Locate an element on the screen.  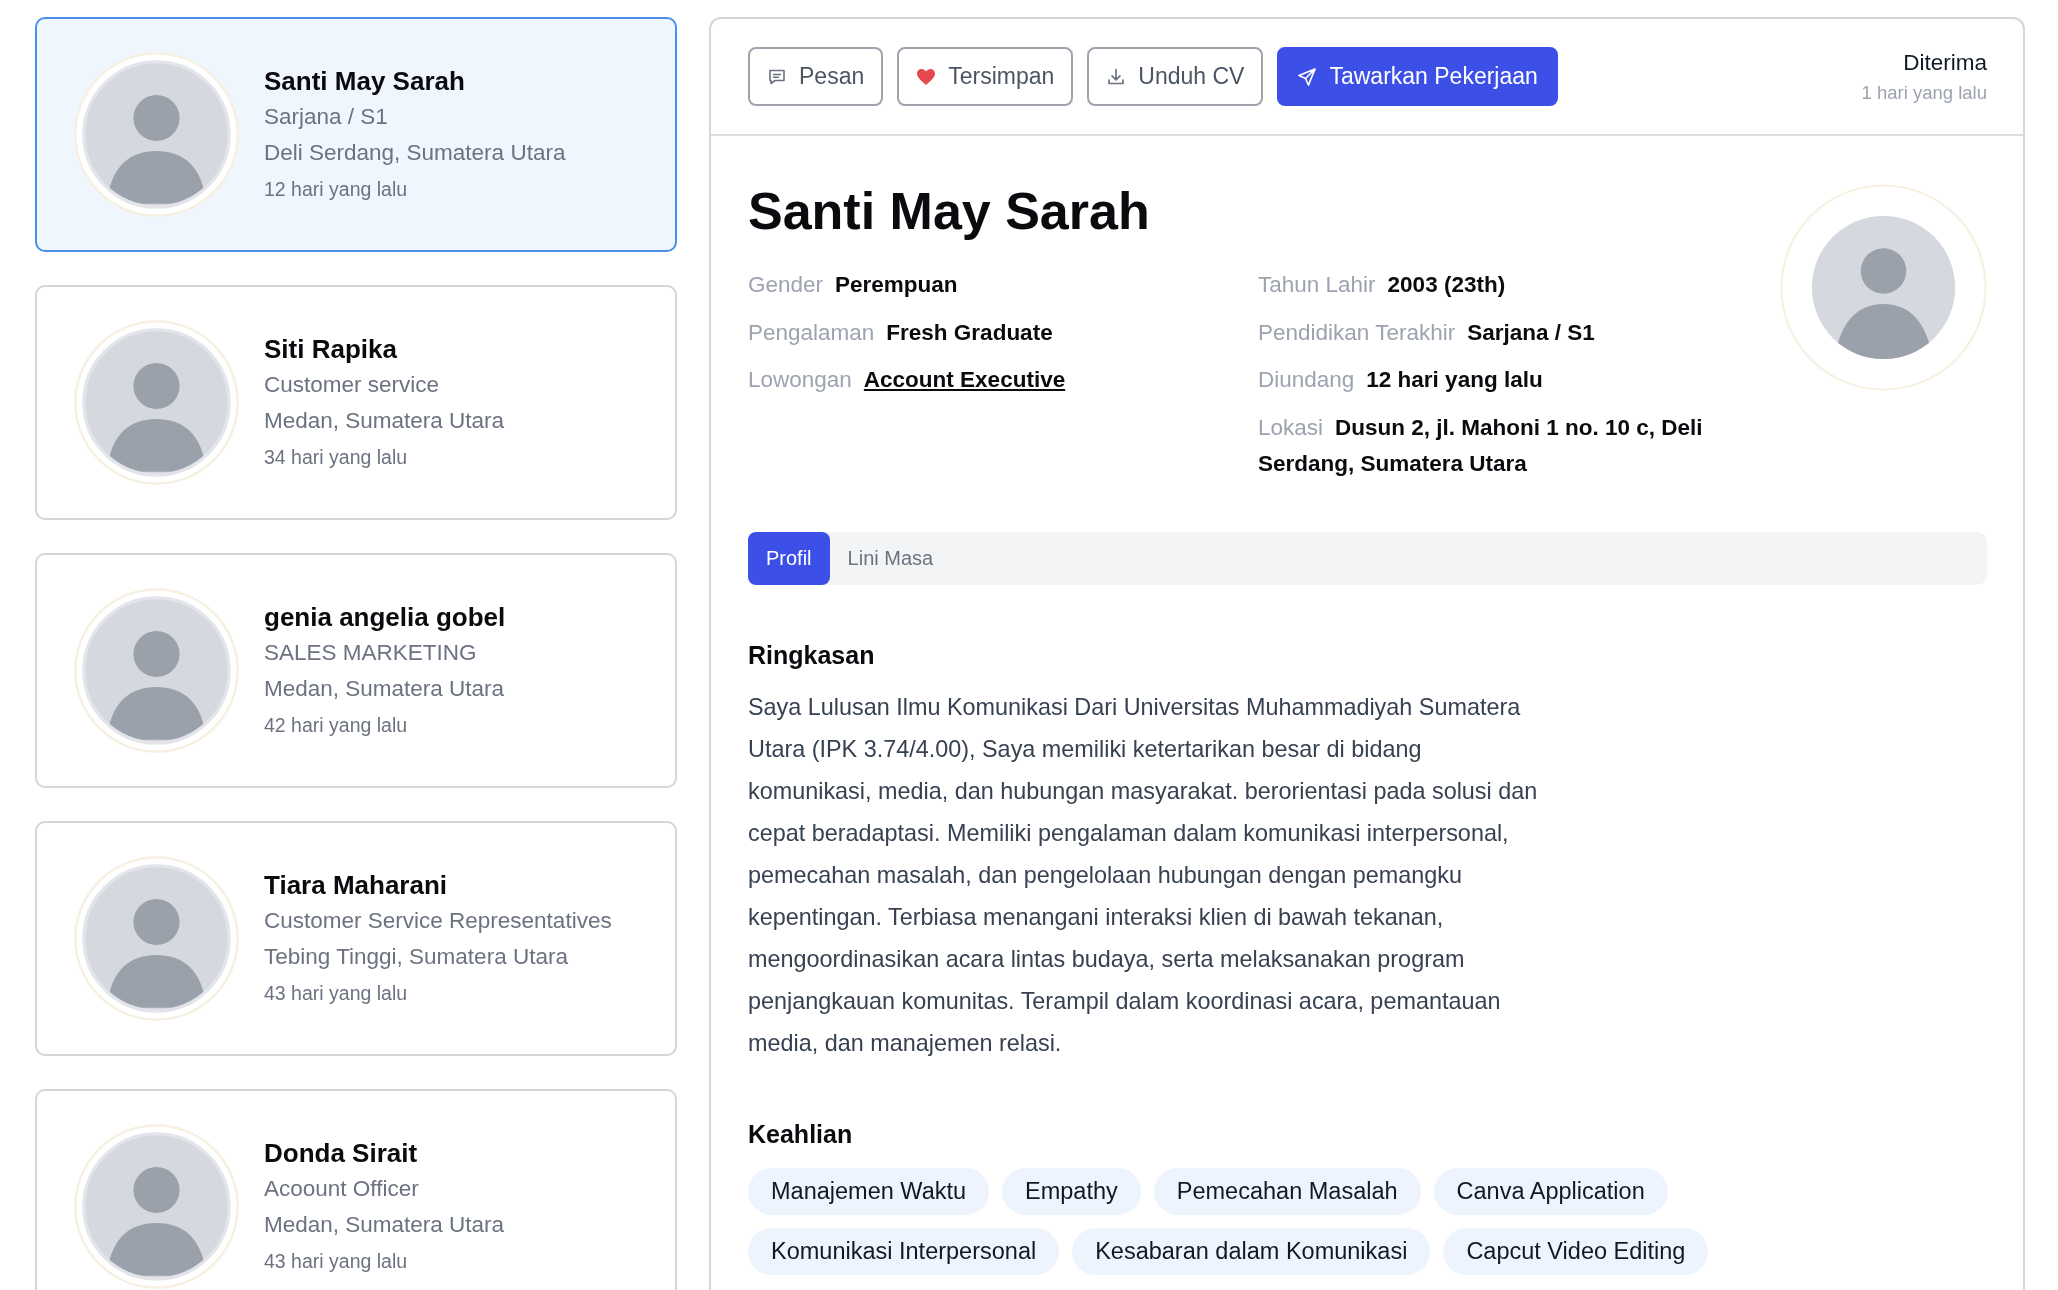
skill-tag: Manajemen Waktu is located at coordinates (869, 1191).